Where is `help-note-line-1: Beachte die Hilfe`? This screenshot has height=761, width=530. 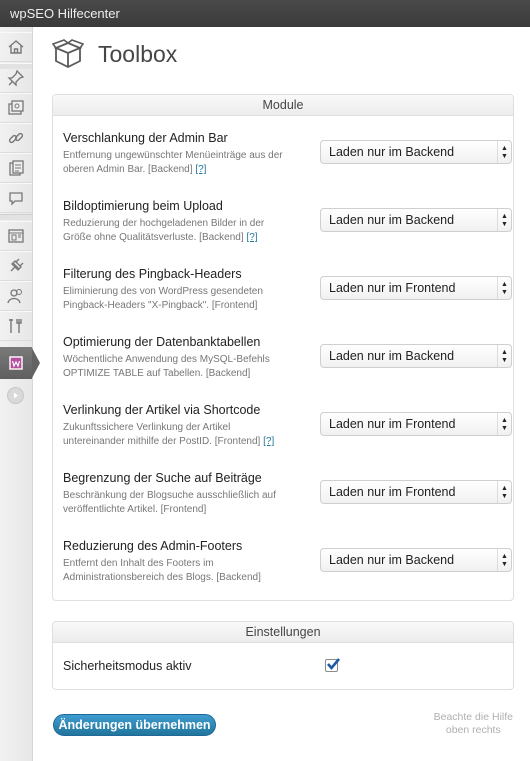 help-note-line-1: Beachte die Hilfe is located at coordinates (473, 717).